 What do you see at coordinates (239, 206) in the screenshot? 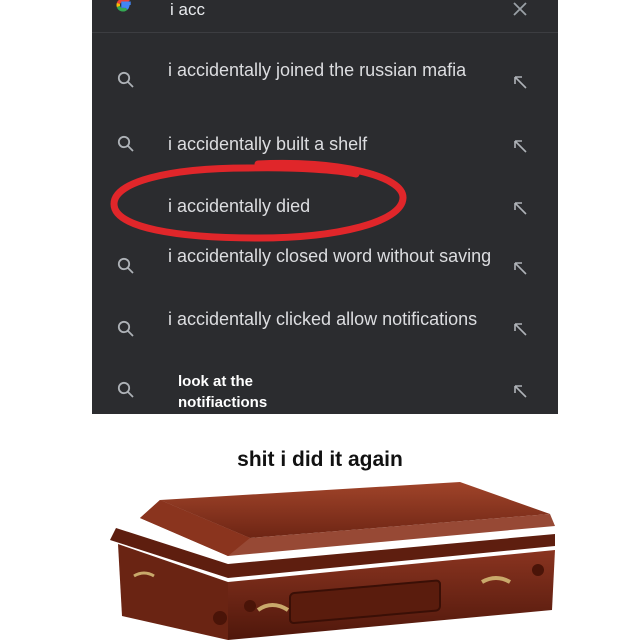
I see `suggestion-text: i accidentally died` at bounding box center [239, 206].